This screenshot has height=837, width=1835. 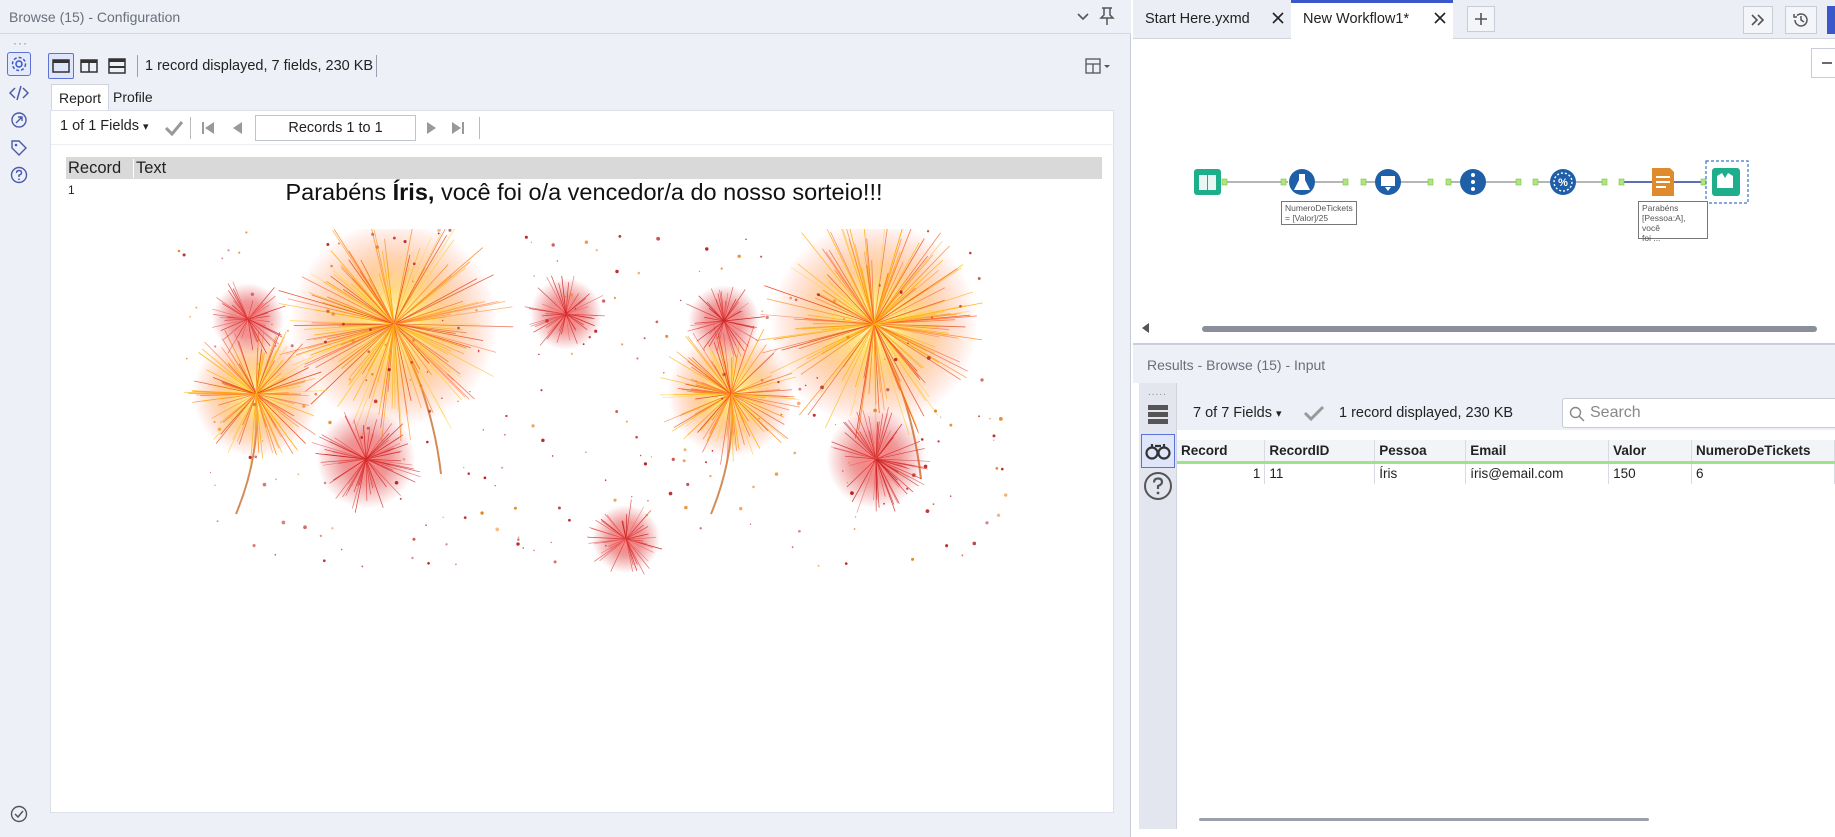 What do you see at coordinates (1663, 182) in the screenshot?
I see `report-text-tool-icon` at bounding box center [1663, 182].